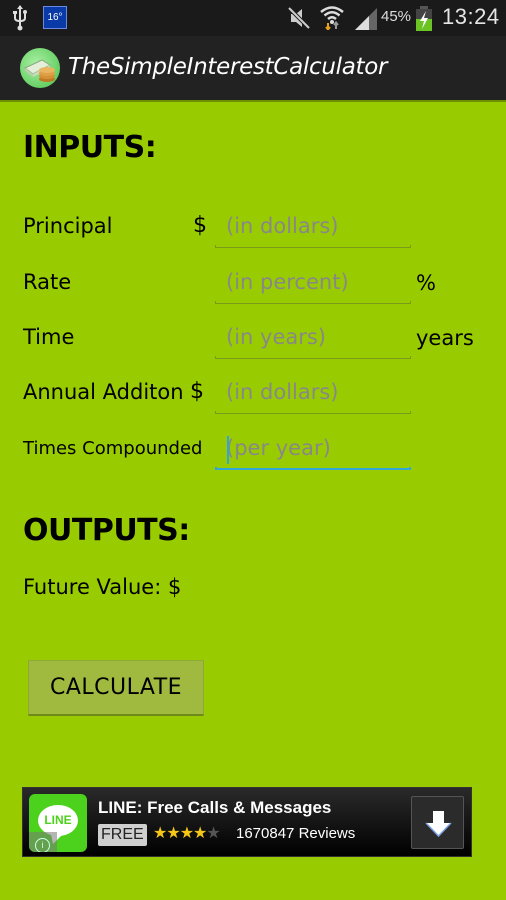 Image resolution: width=506 pixels, height=900 pixels. I want to click on download-button, so click(437, 822).